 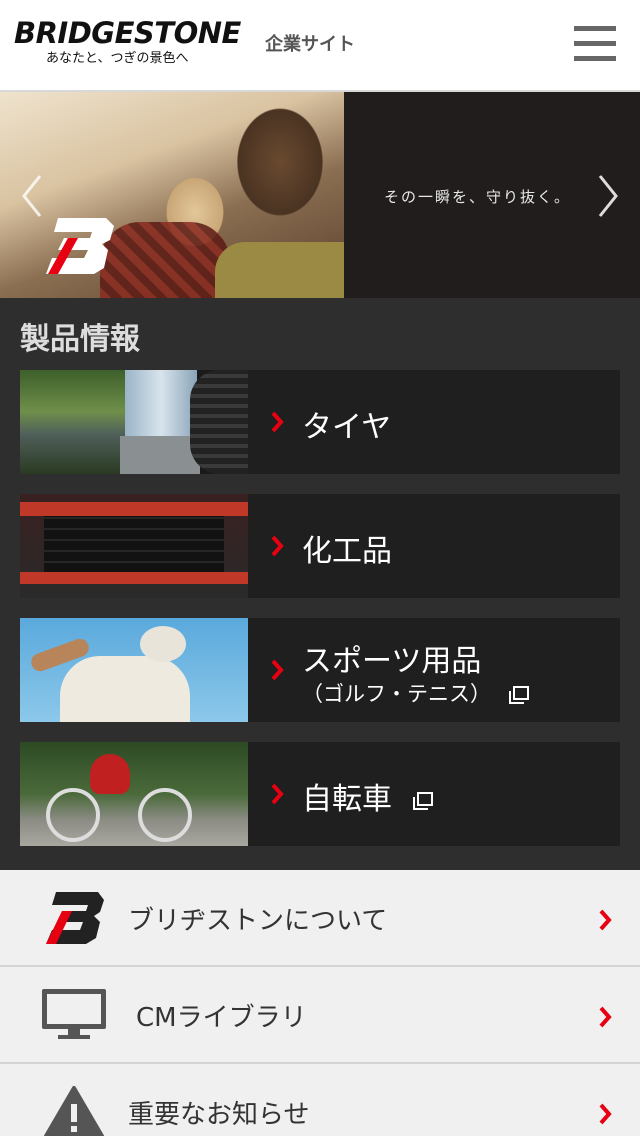 I want to click on products-title: 製品情報, so click(x=80, y=339).